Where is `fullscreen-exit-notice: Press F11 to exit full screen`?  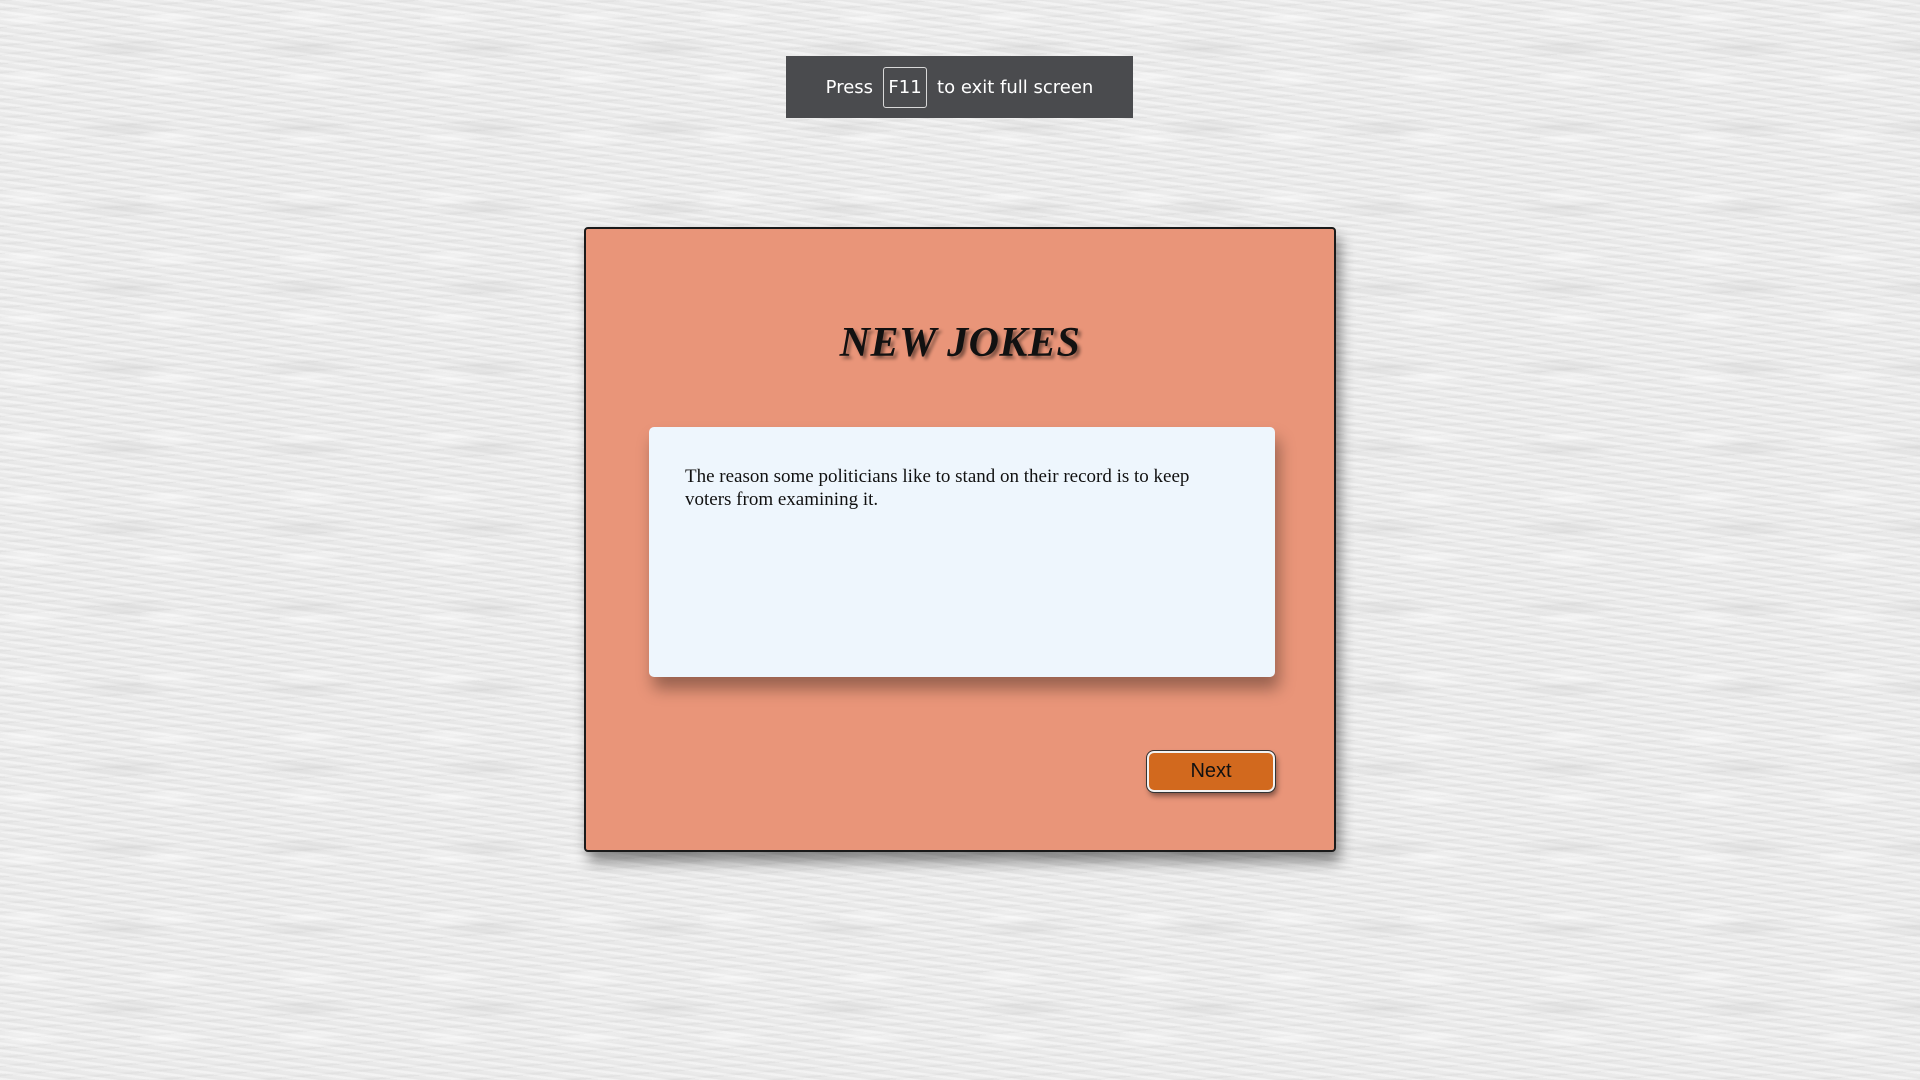
fullscreen-exit-notice: Press F11 to exit full screen is located at coordinates (959, 87).